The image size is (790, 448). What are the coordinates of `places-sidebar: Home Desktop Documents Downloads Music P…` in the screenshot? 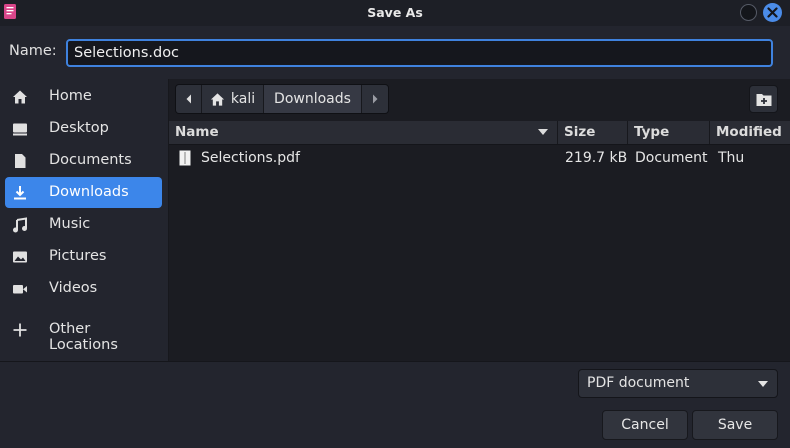 It's located at (84, 220).